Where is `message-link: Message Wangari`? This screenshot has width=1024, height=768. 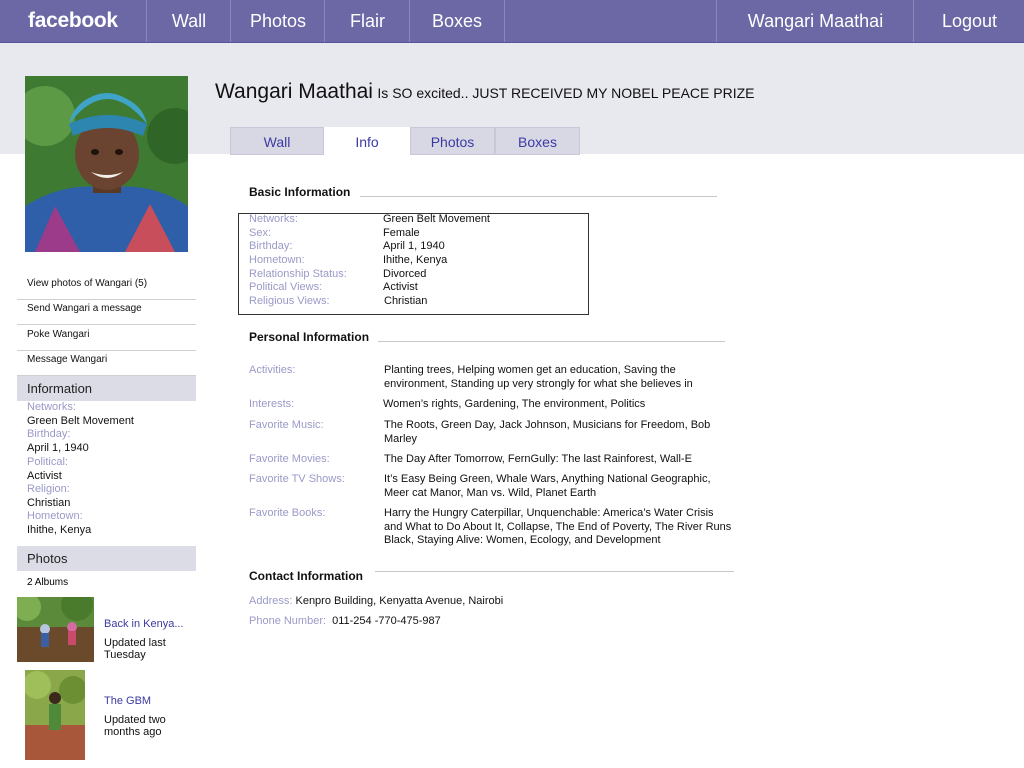
message-link: Message Wangari is located at coordinates (106, 363).